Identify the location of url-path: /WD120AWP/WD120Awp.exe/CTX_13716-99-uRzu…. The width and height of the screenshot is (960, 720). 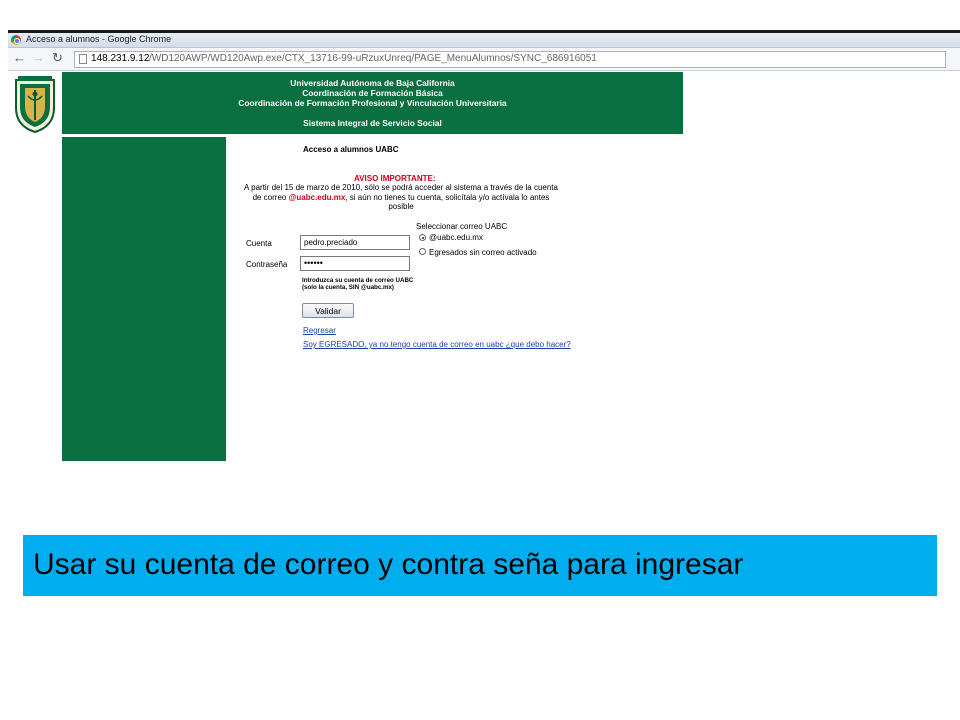
(373, 58).